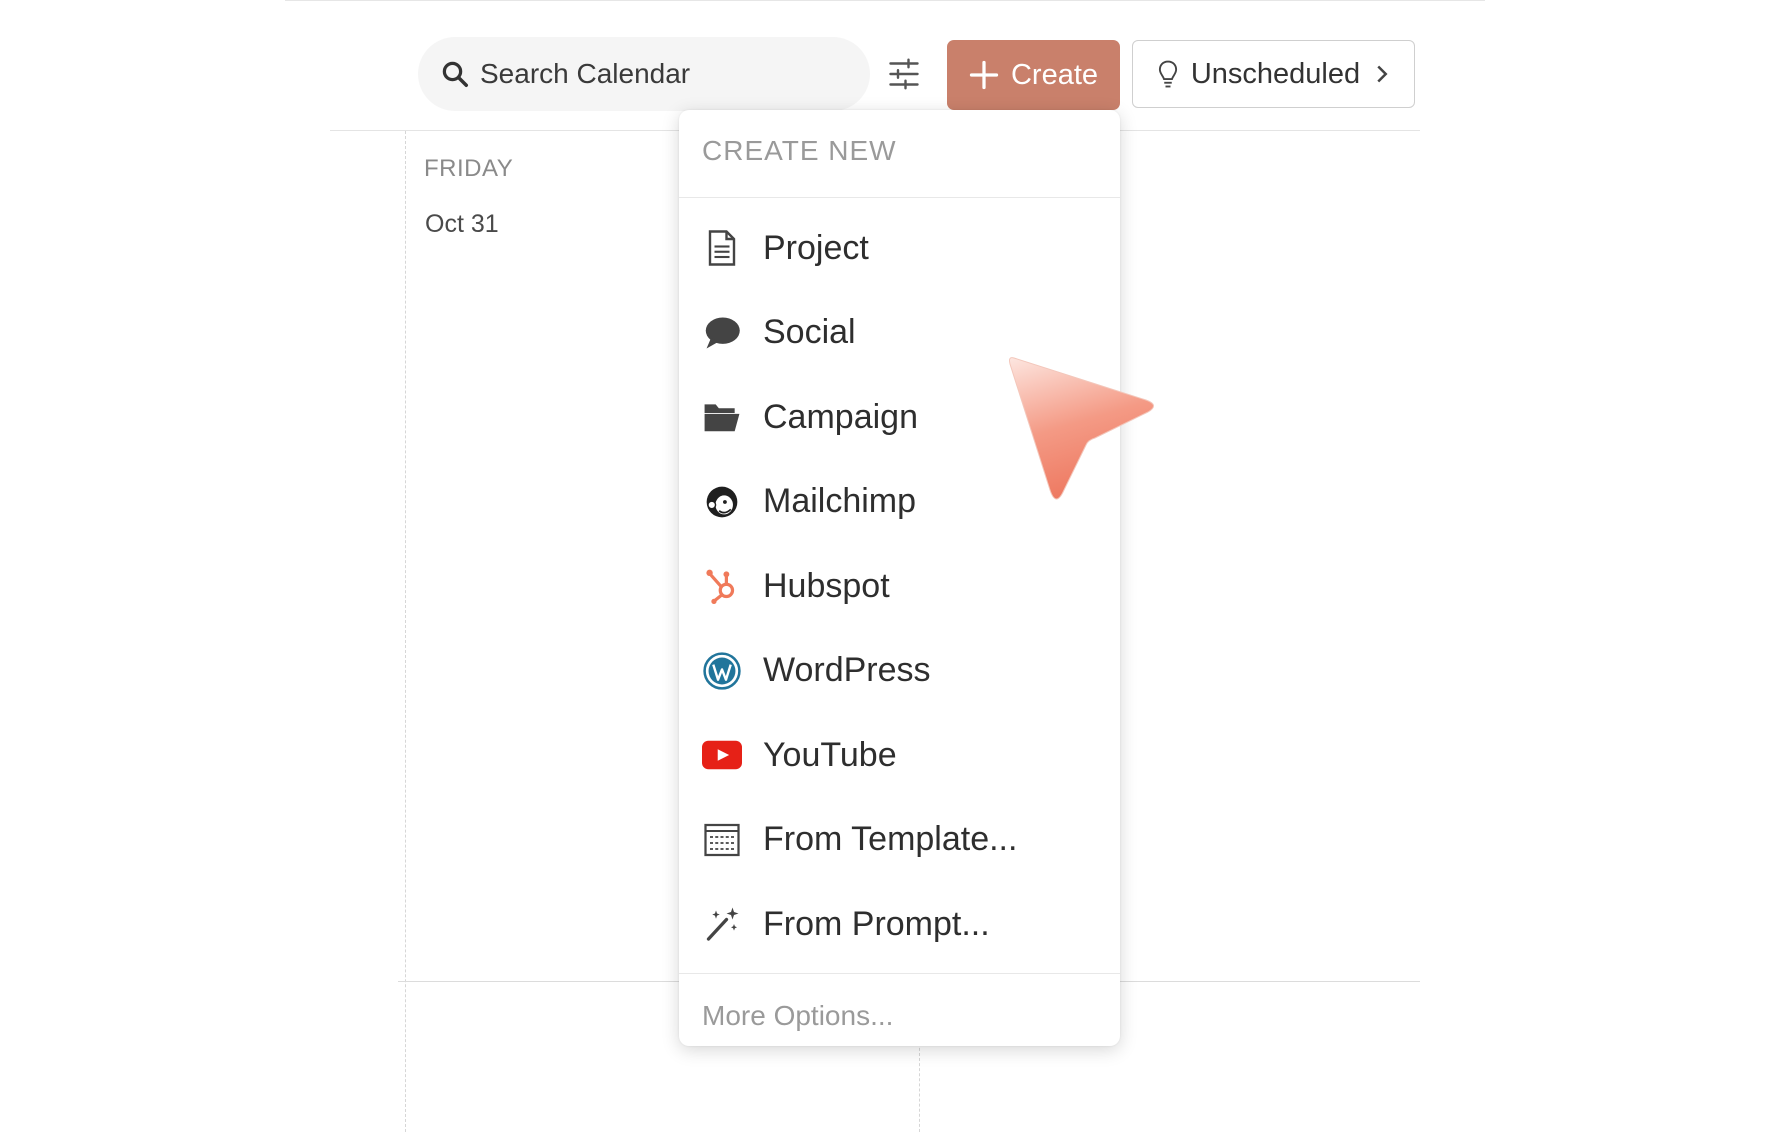 This screenshot has width=1779, height=1132. Describe the element at coordinates (722, 924) in the screenshot. I see `magic-wand-icon` at that location.